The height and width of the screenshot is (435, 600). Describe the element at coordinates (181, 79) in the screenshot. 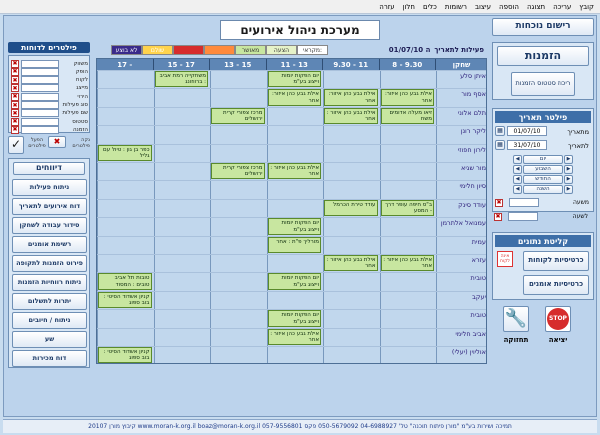

I see `event-block: משחקייה רמת אביב : ברווזונג` at that location.